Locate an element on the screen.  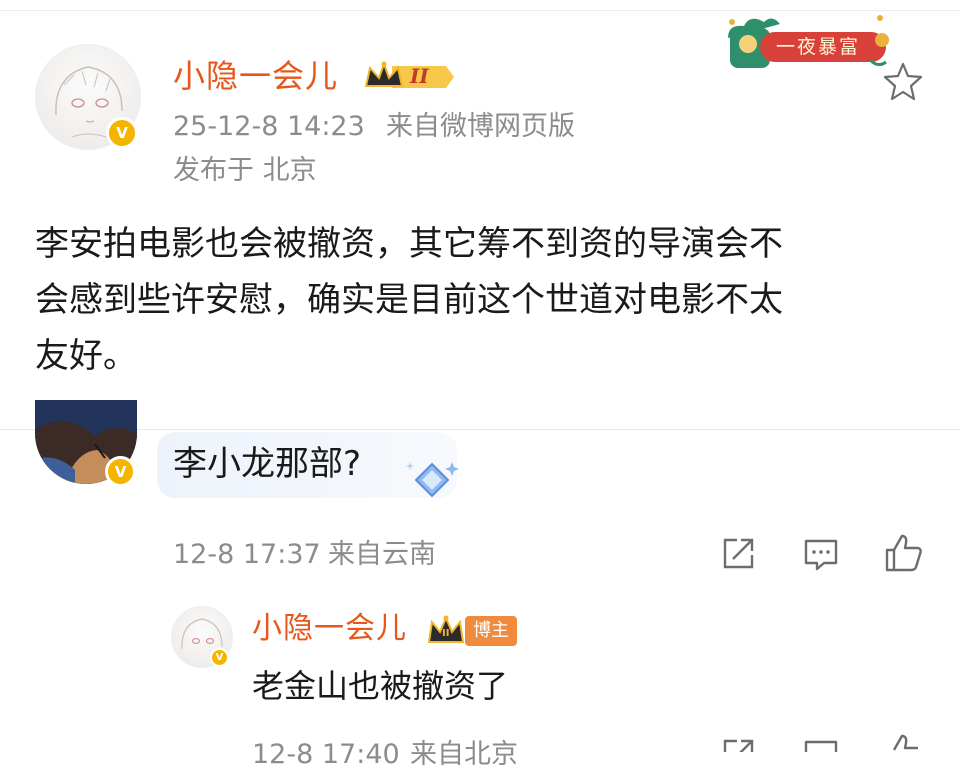
reply-author-name: 小隐一会儿 is located at coordinates (329, 629).